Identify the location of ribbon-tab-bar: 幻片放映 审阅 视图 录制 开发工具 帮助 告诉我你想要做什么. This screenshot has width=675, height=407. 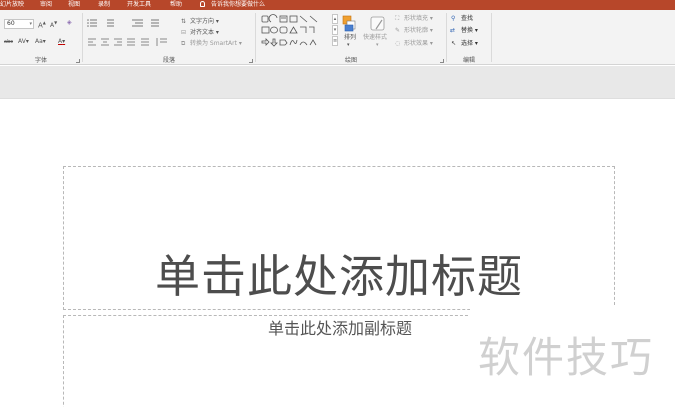
(337, 5).